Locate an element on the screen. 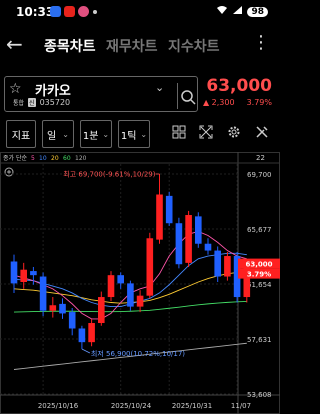 This screenshot has width=320, height=414. ma-legend-label: 종가 단순 is located at coordinates (15, 158).